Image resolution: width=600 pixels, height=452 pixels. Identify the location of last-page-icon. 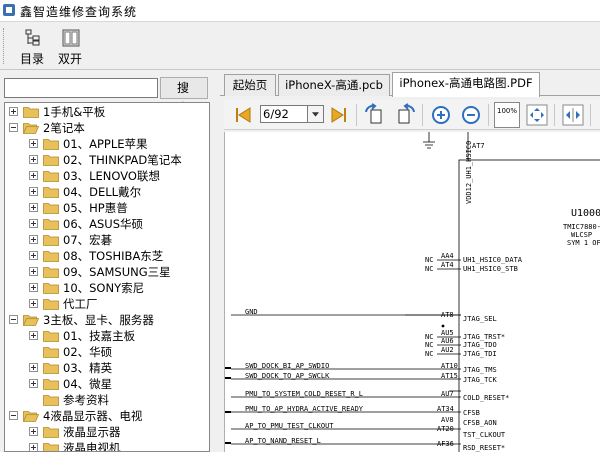
(339, 115).